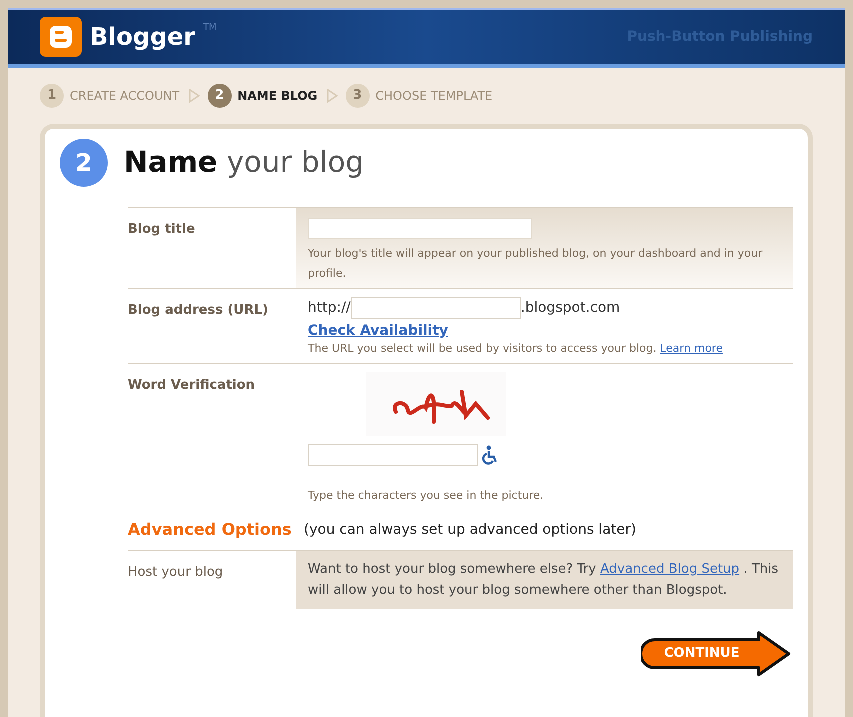  I want to click on step-label: CREATE ACCOUNT, so click(125, 96).